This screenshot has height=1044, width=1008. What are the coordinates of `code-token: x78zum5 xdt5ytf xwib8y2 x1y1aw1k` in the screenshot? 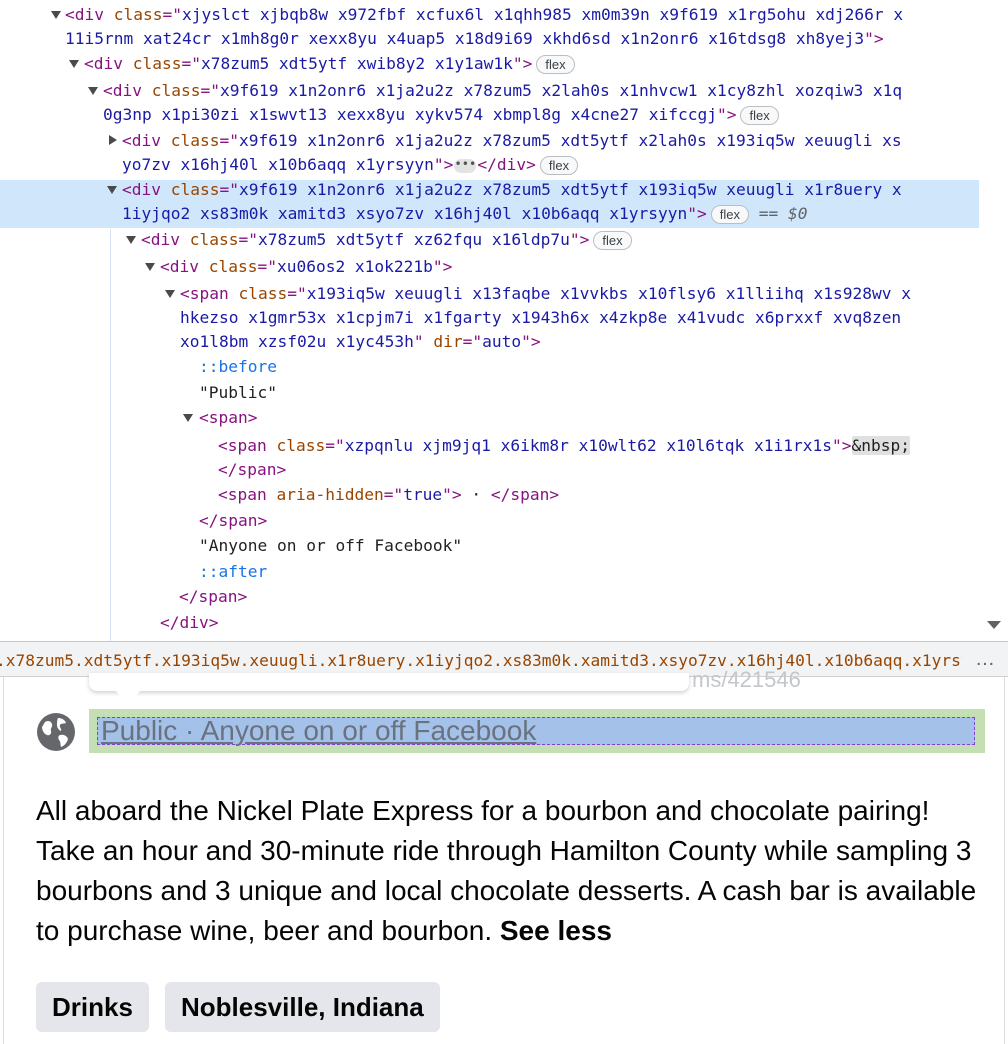 It's located at (356, 63).